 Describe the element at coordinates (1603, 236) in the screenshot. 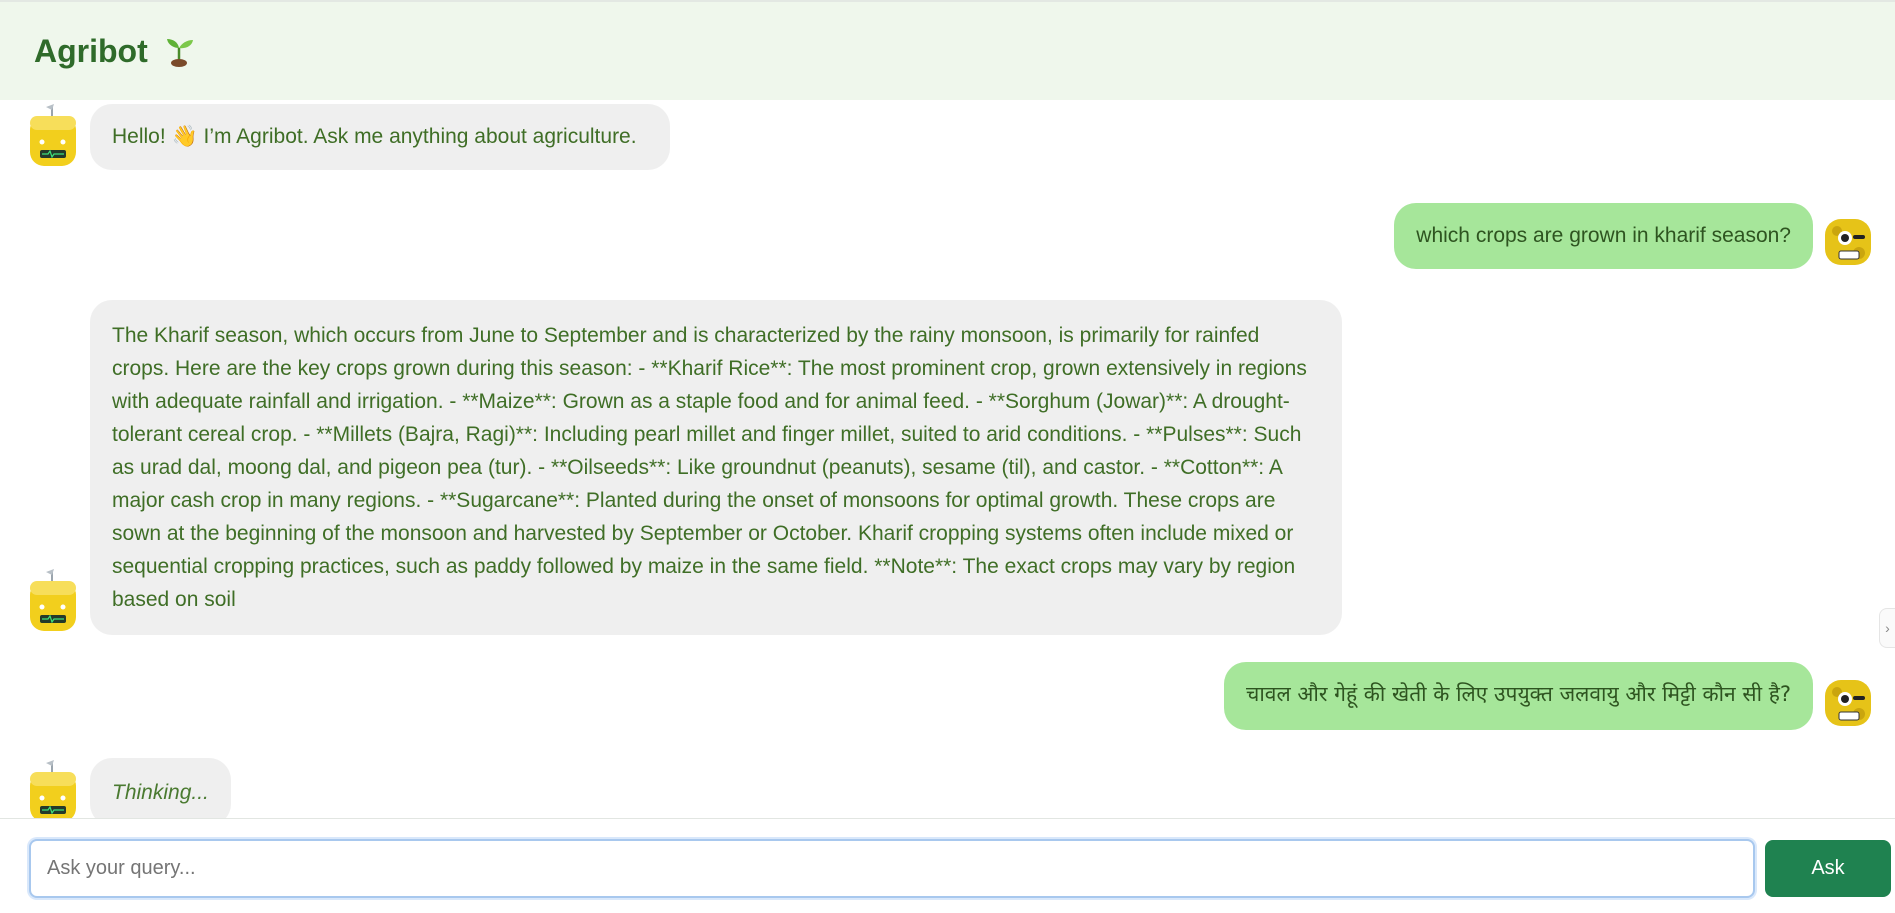

I see `user-bubble: which crops are grown in kharif season?` at that location.